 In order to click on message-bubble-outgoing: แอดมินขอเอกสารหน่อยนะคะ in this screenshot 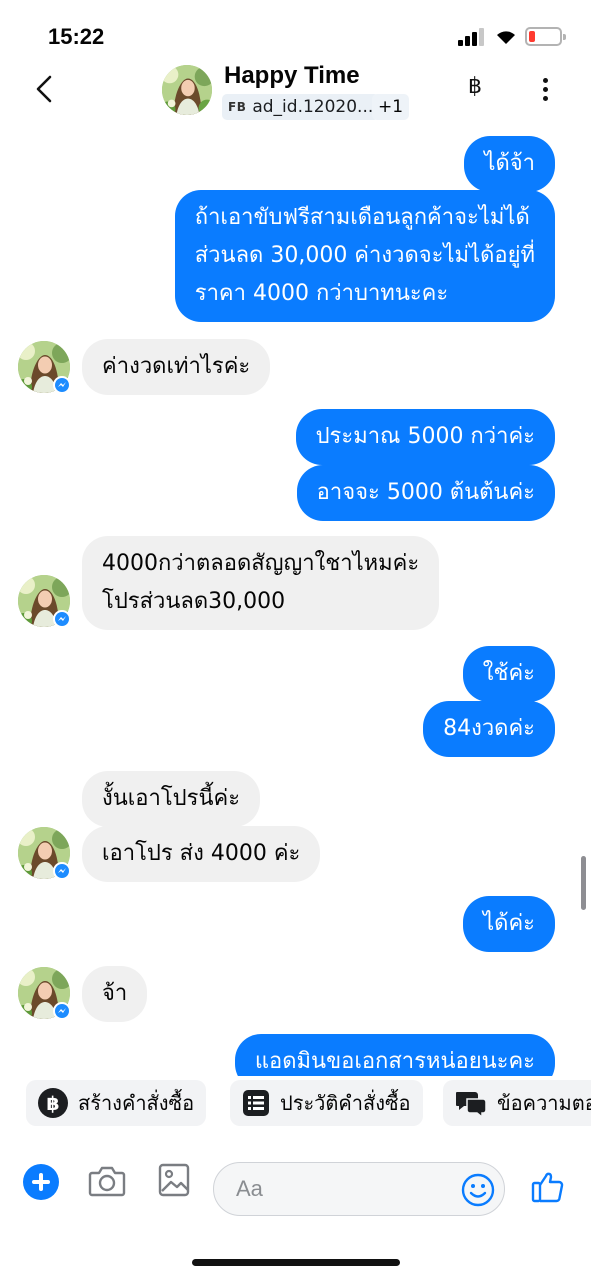, I will do `click(394, 1055)`.